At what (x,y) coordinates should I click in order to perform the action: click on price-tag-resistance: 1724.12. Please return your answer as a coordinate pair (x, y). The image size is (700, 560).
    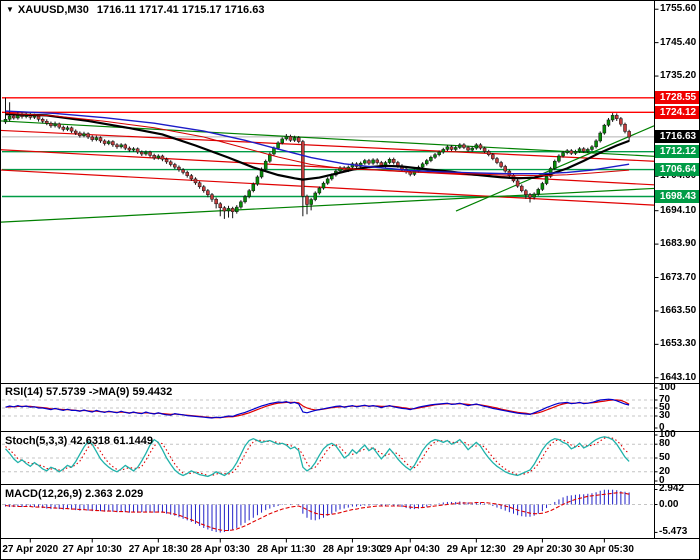
    Looking at the image, I should click on (677, 112).